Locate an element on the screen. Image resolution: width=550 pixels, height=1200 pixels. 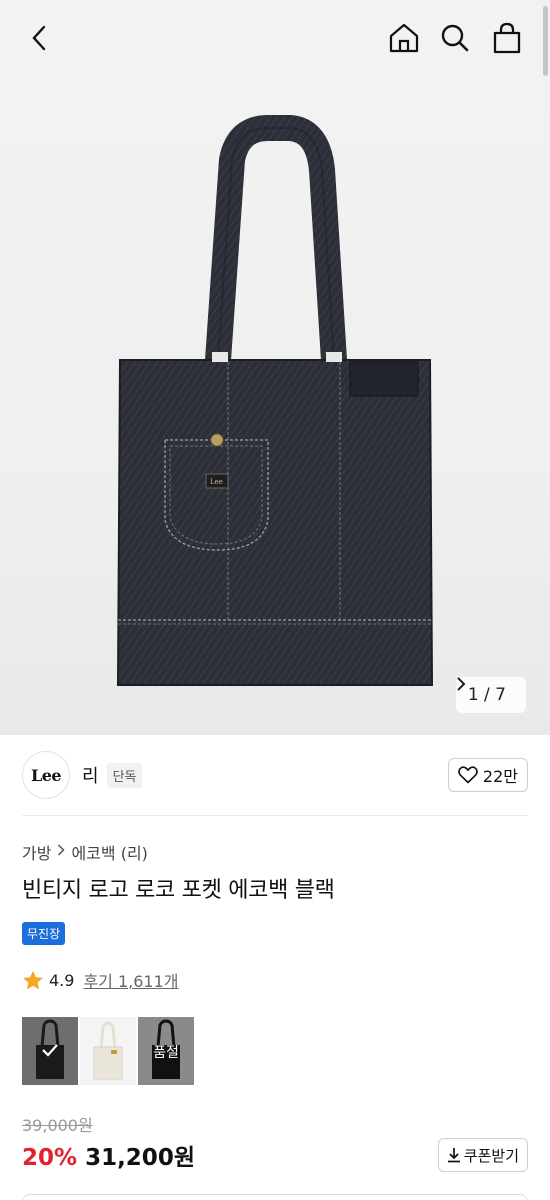
chevron-right-icon is located at coordinates (61, 852).